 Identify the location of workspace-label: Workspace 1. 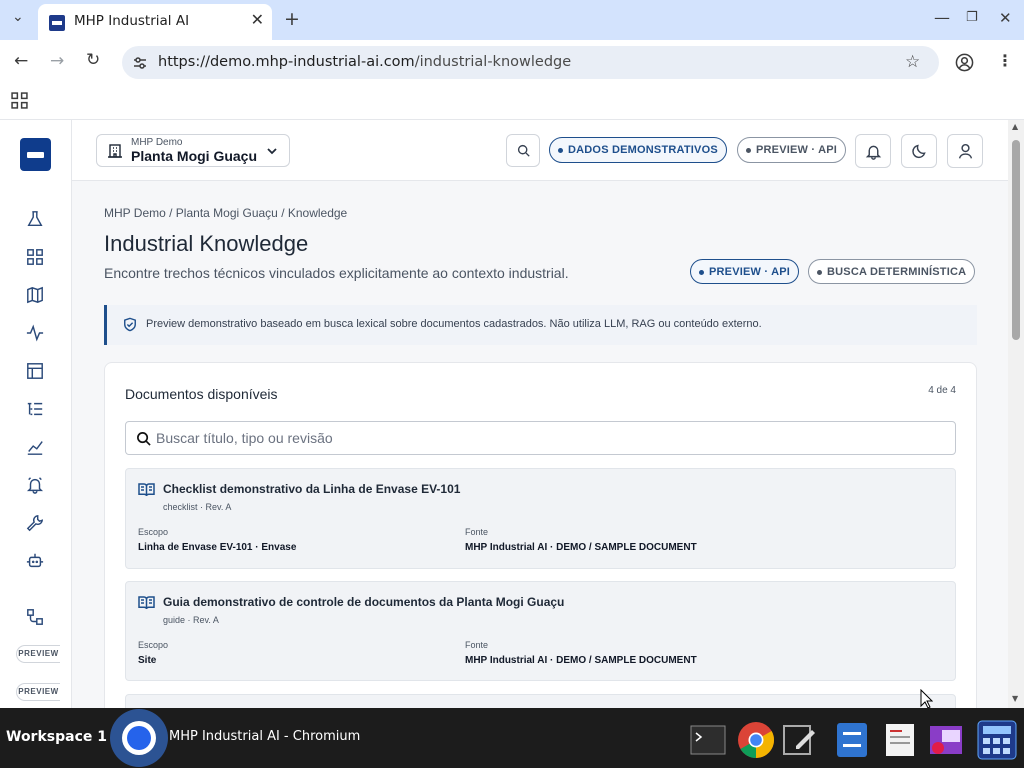
(56, 737).